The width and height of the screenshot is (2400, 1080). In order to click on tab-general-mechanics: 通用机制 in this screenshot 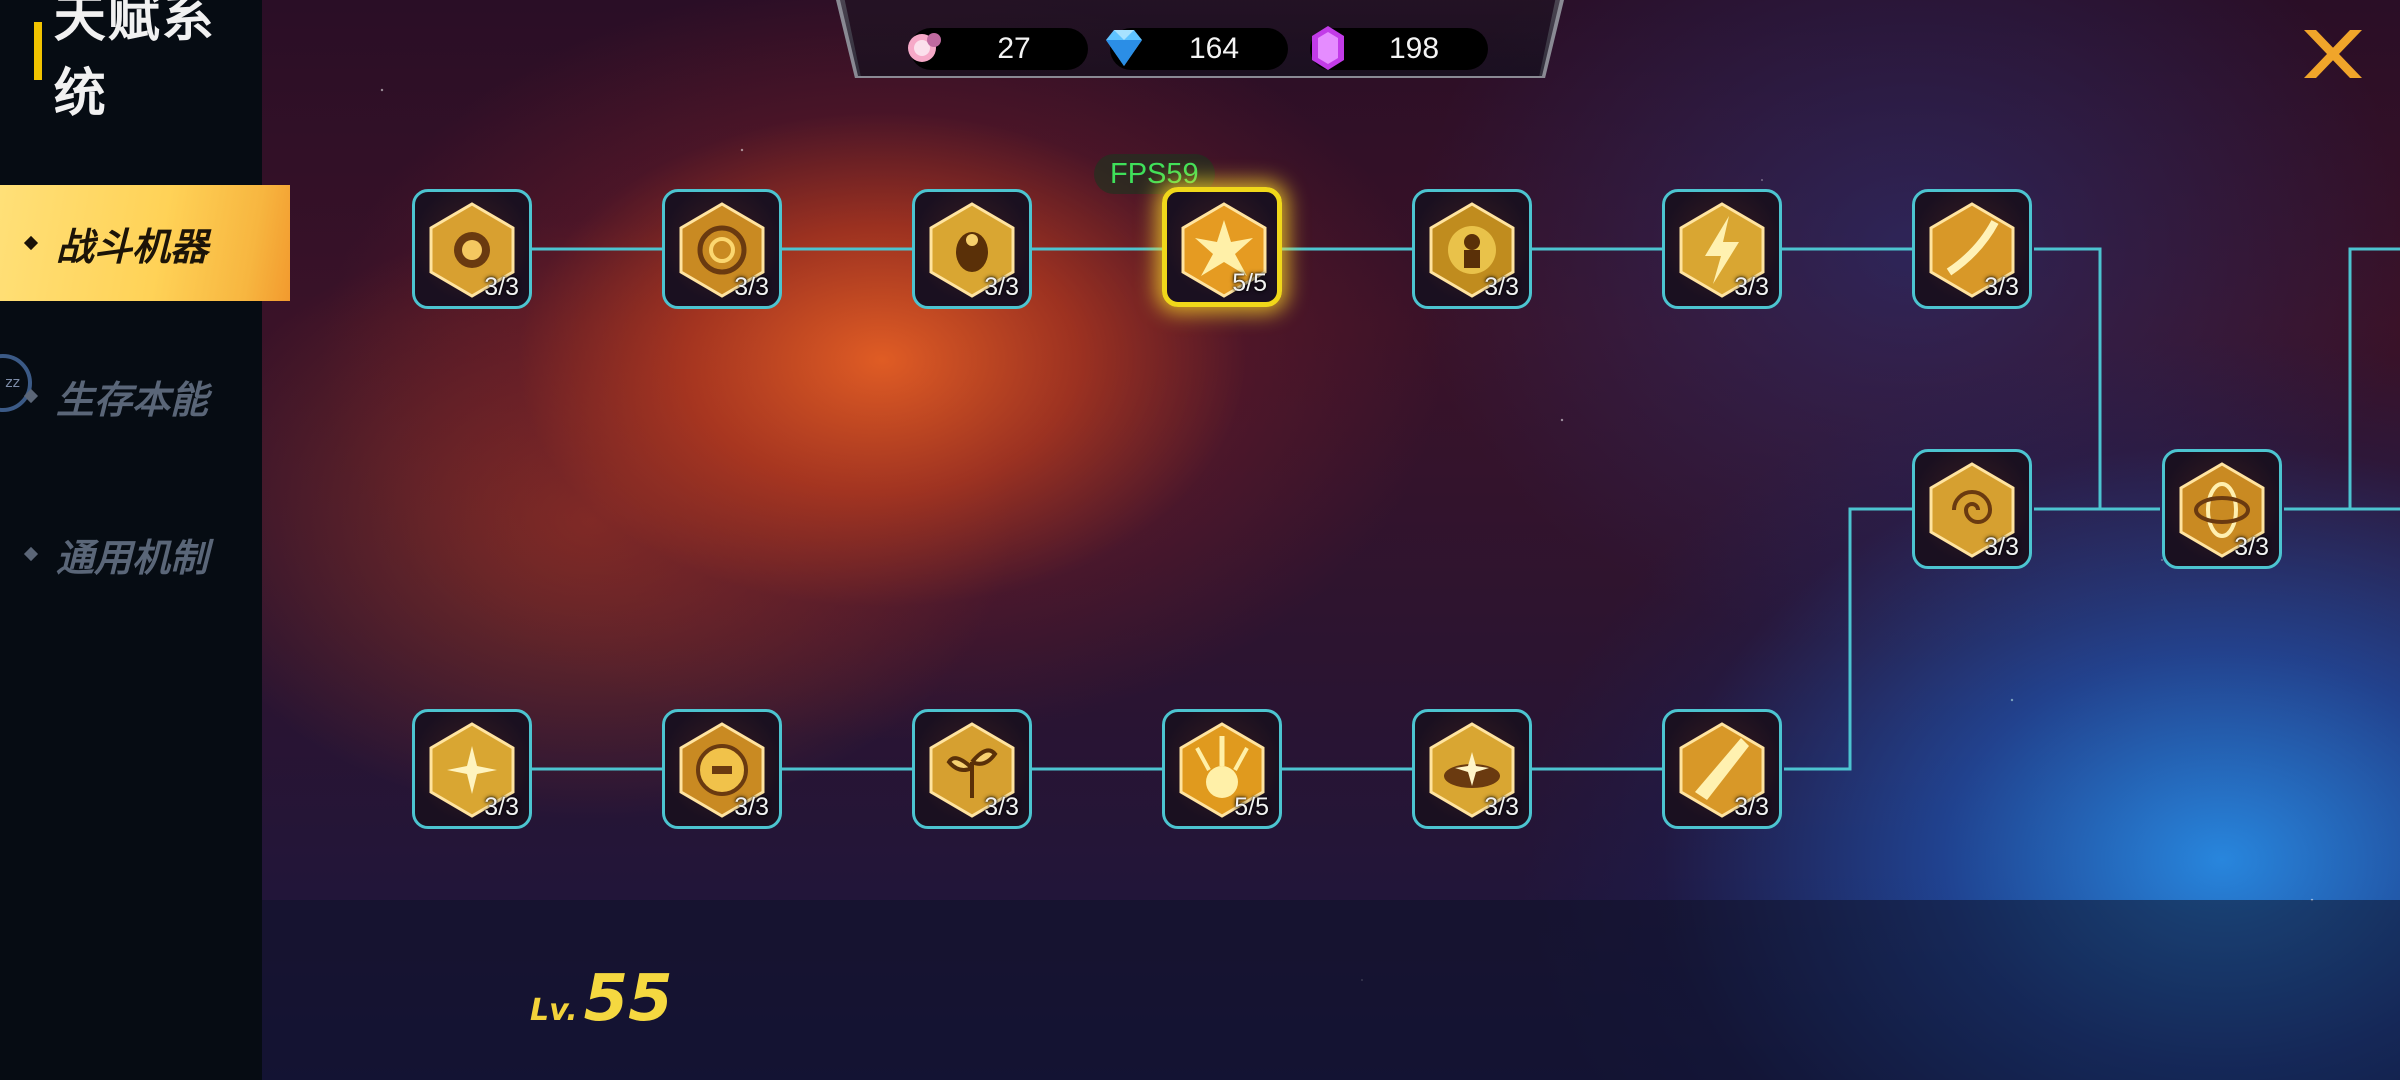, I will do `click(131, 554)`.